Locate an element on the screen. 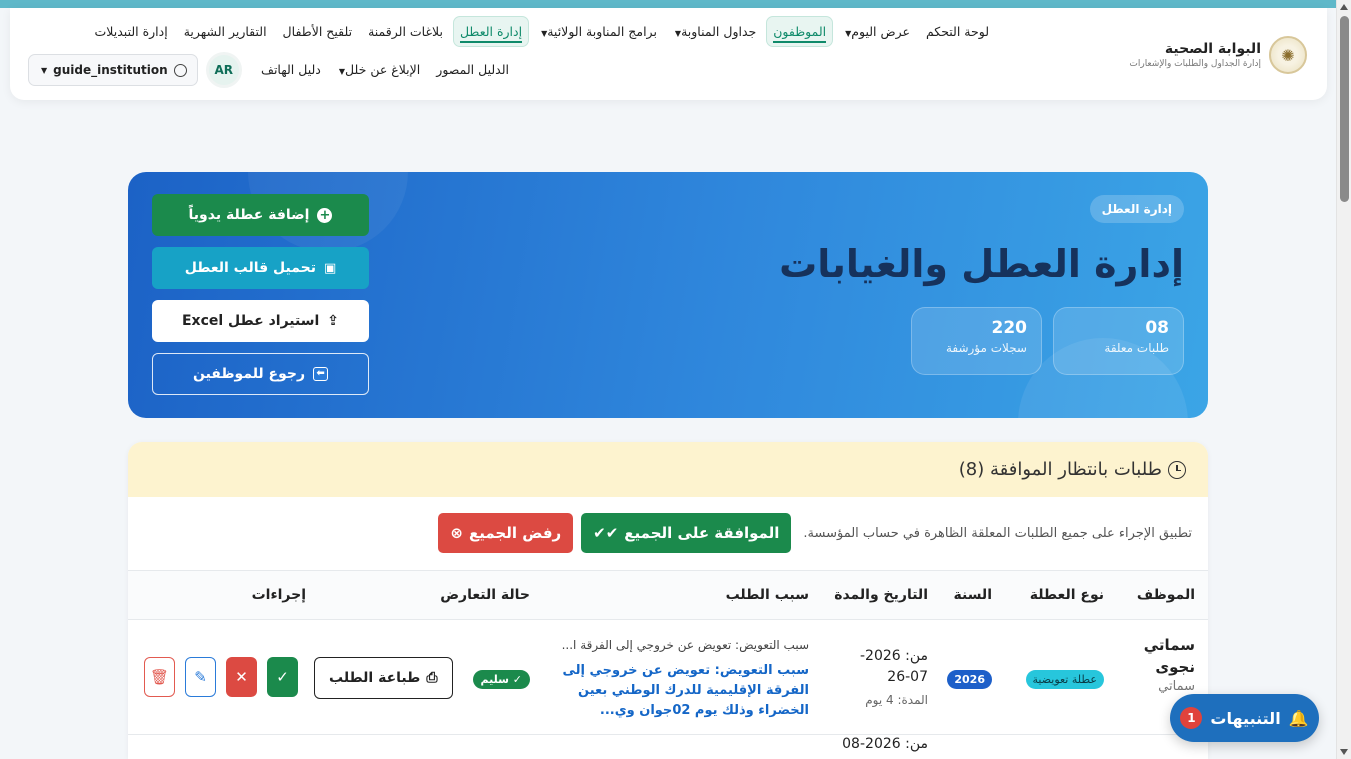 This screenshot has height=759, width=1351. col-actions: إجراءات is located at coordinates (278, 595).